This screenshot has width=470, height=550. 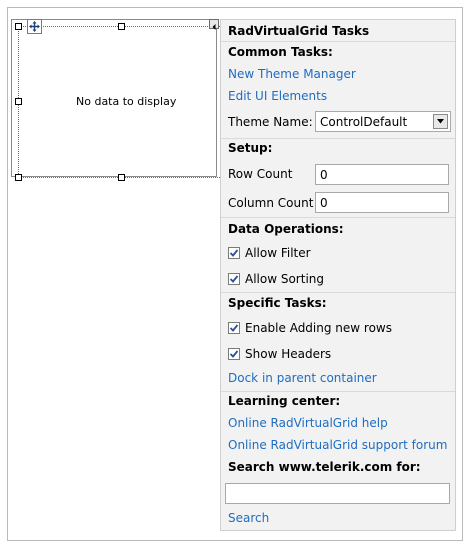 What do you see at coordinates (337, 445) in the screenshot?
I see `support-forum-link: Online RadVirtualGrid support forum` at bounding box center [337, 445].